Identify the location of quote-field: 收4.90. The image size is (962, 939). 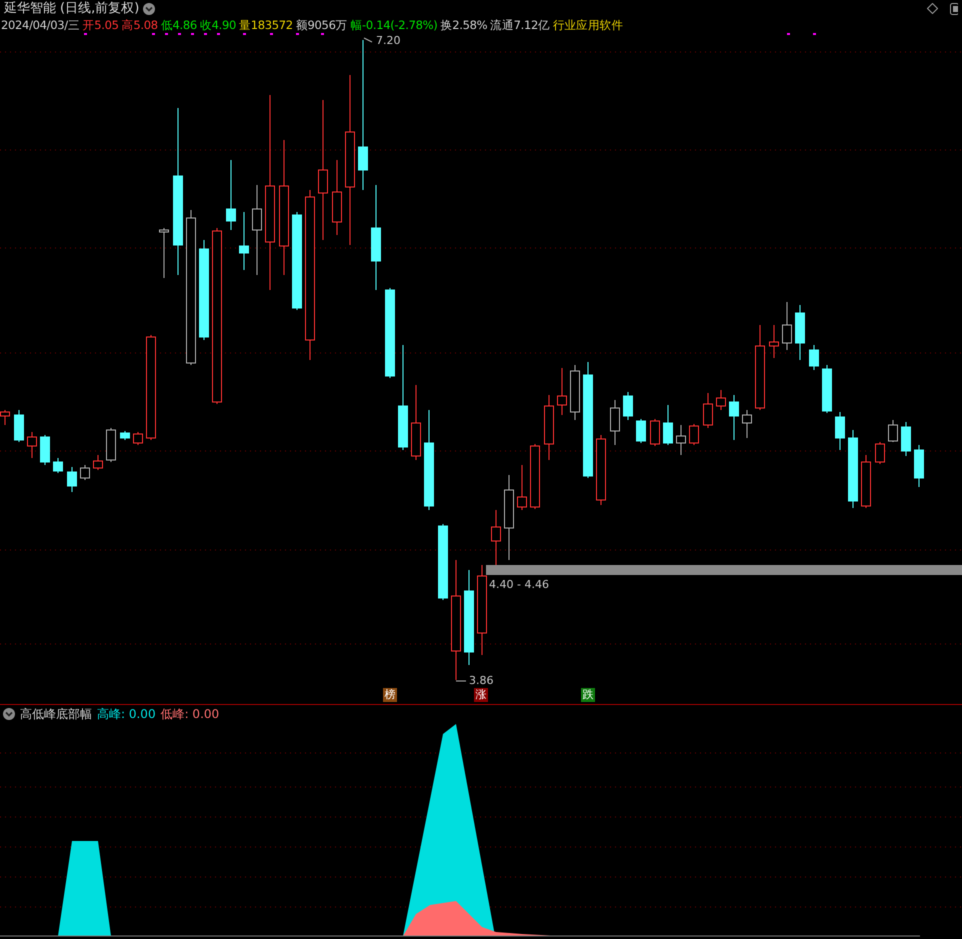
(218, 25).